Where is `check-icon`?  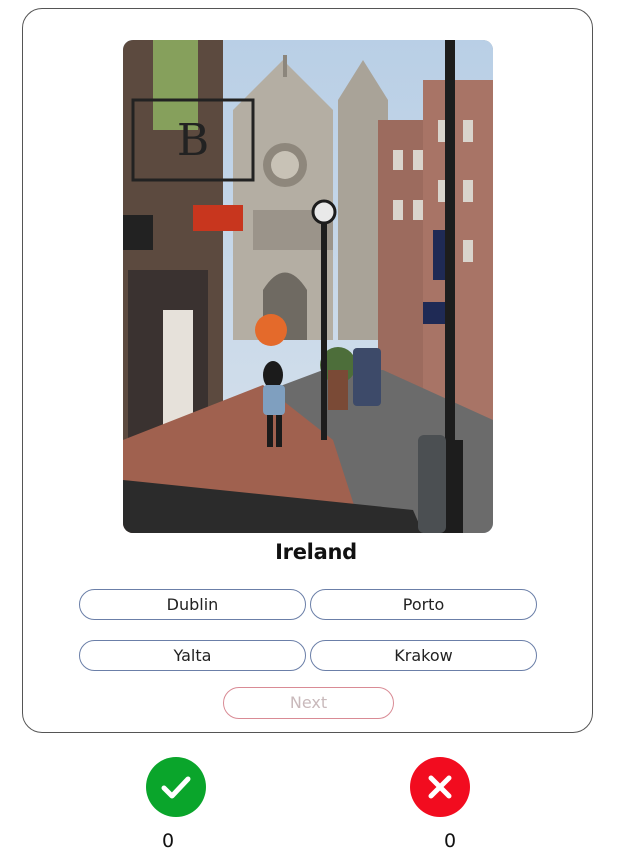
check-icon is located at coordinates (176, 787).